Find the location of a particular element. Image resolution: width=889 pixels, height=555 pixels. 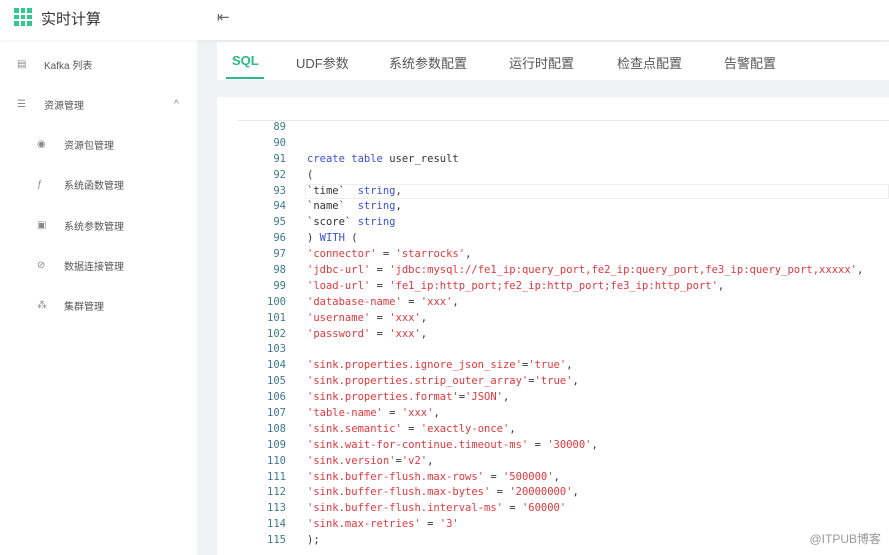

string-token: 'connector' is located at coordinates (342, 254).